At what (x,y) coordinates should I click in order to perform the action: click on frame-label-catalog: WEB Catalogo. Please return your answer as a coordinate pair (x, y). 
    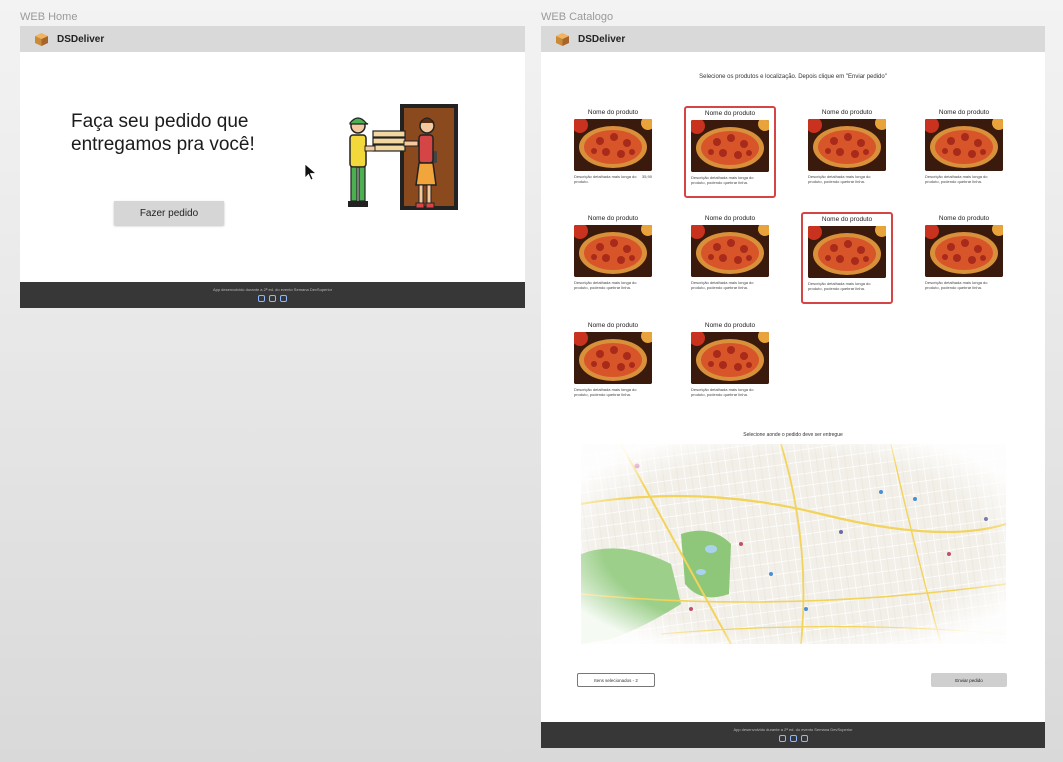
    Looking at the image, I should click on (577, 17).